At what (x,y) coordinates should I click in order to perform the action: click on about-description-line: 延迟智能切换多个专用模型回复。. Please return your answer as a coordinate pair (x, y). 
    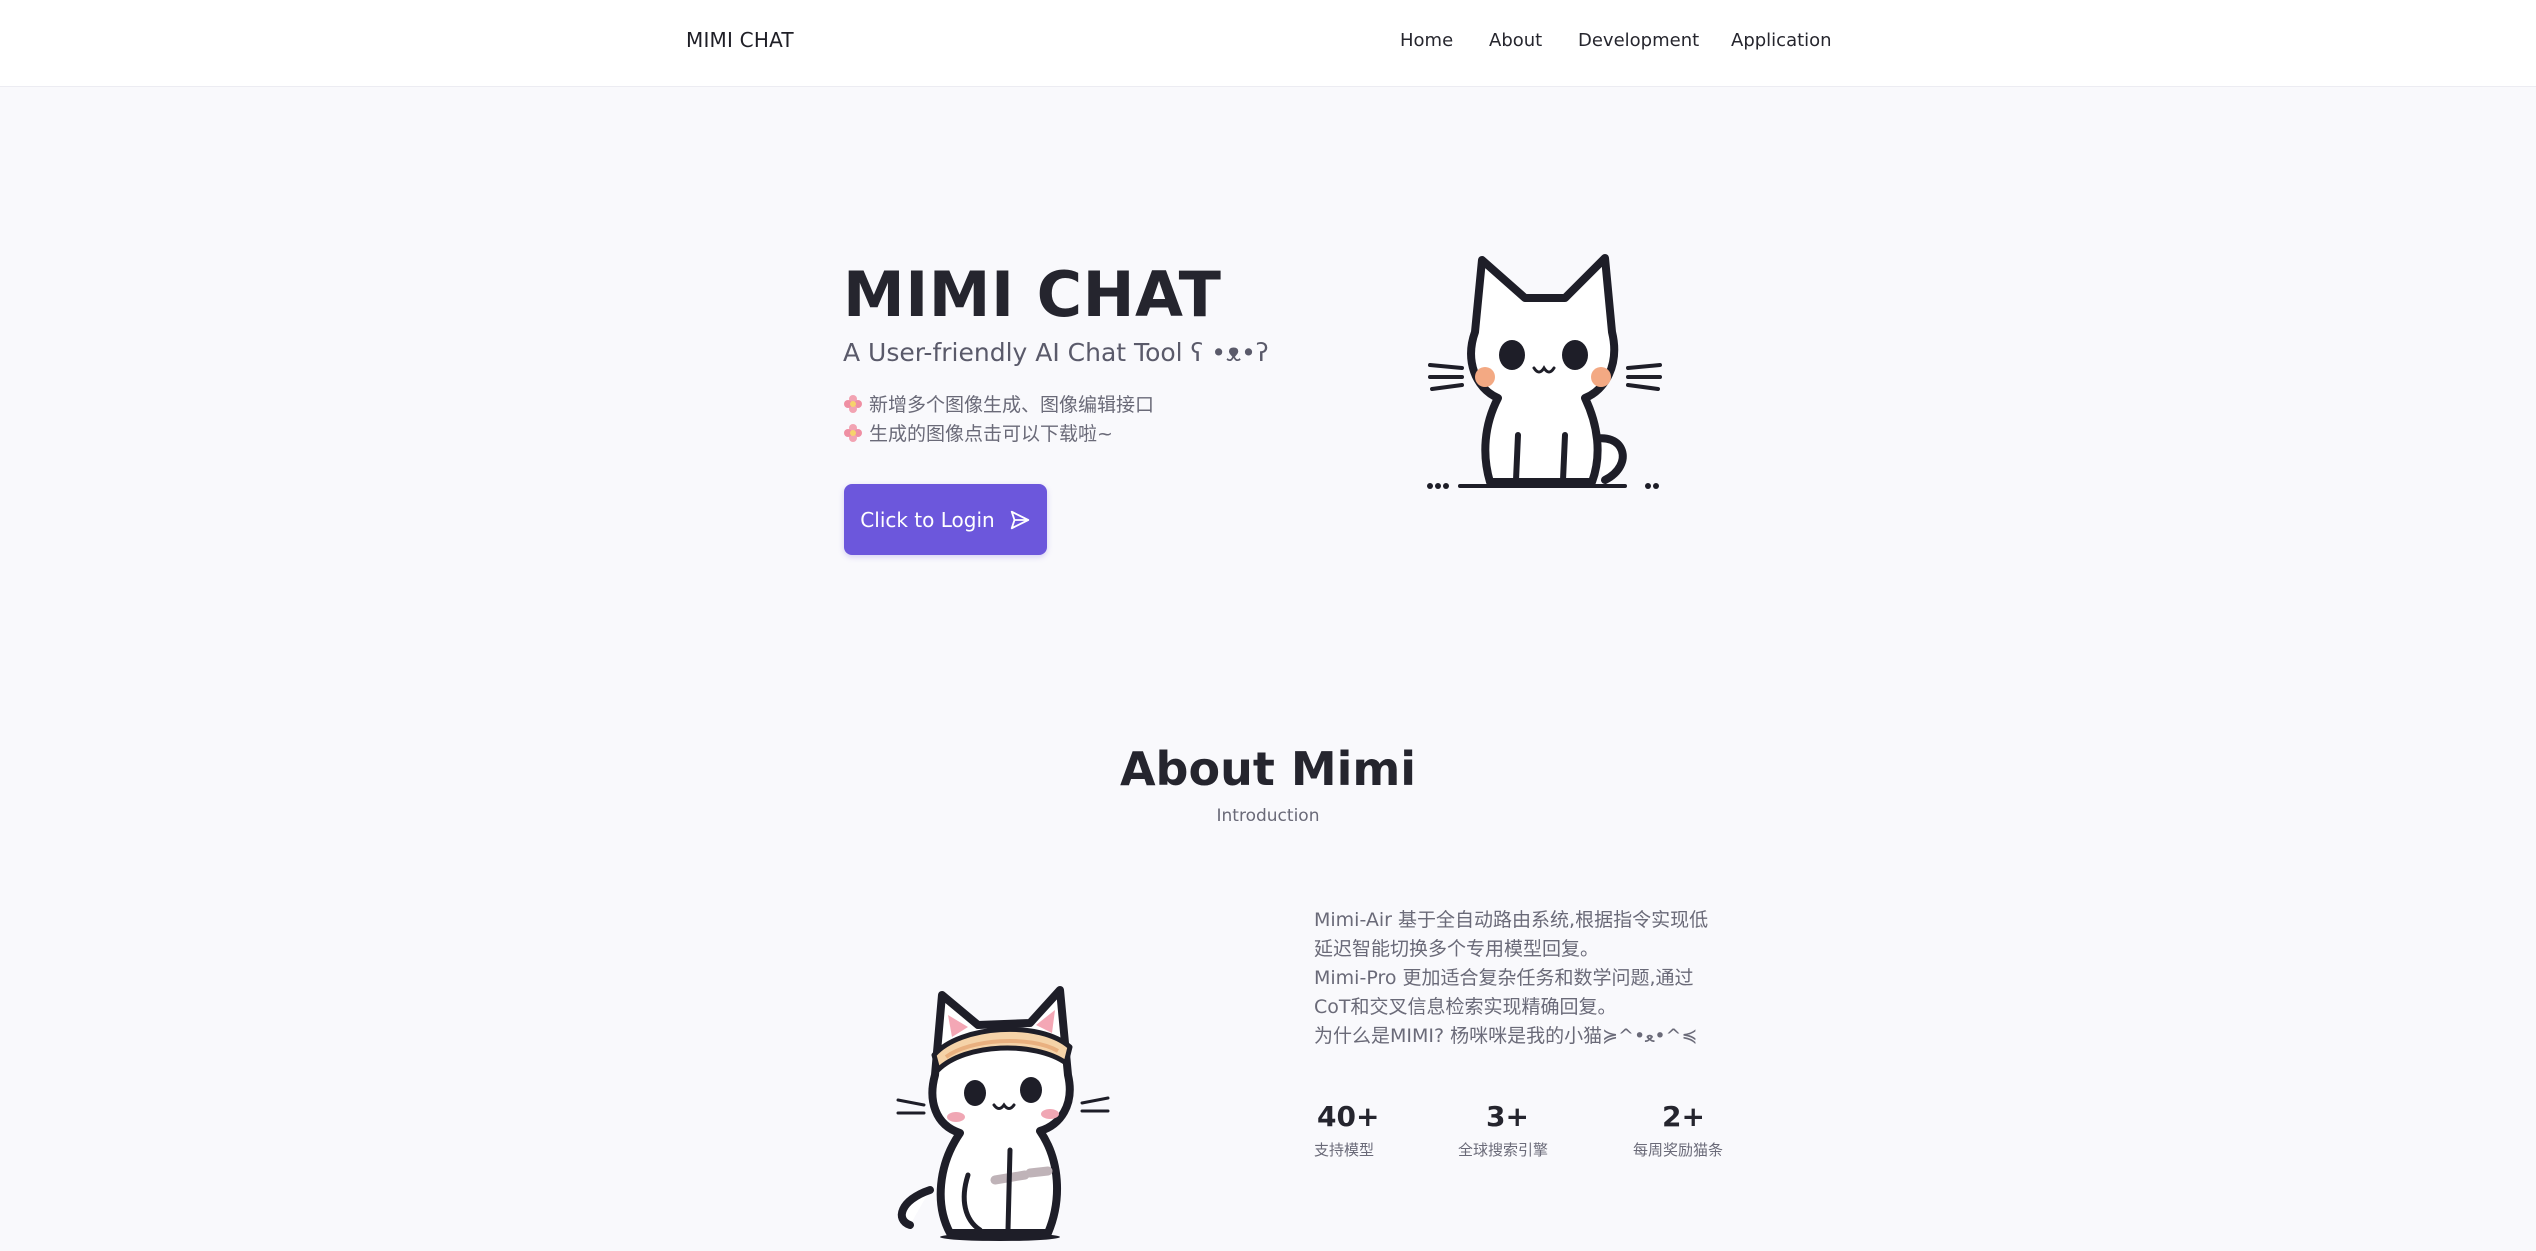
    Looking at the image, I should click on (1457, 949).